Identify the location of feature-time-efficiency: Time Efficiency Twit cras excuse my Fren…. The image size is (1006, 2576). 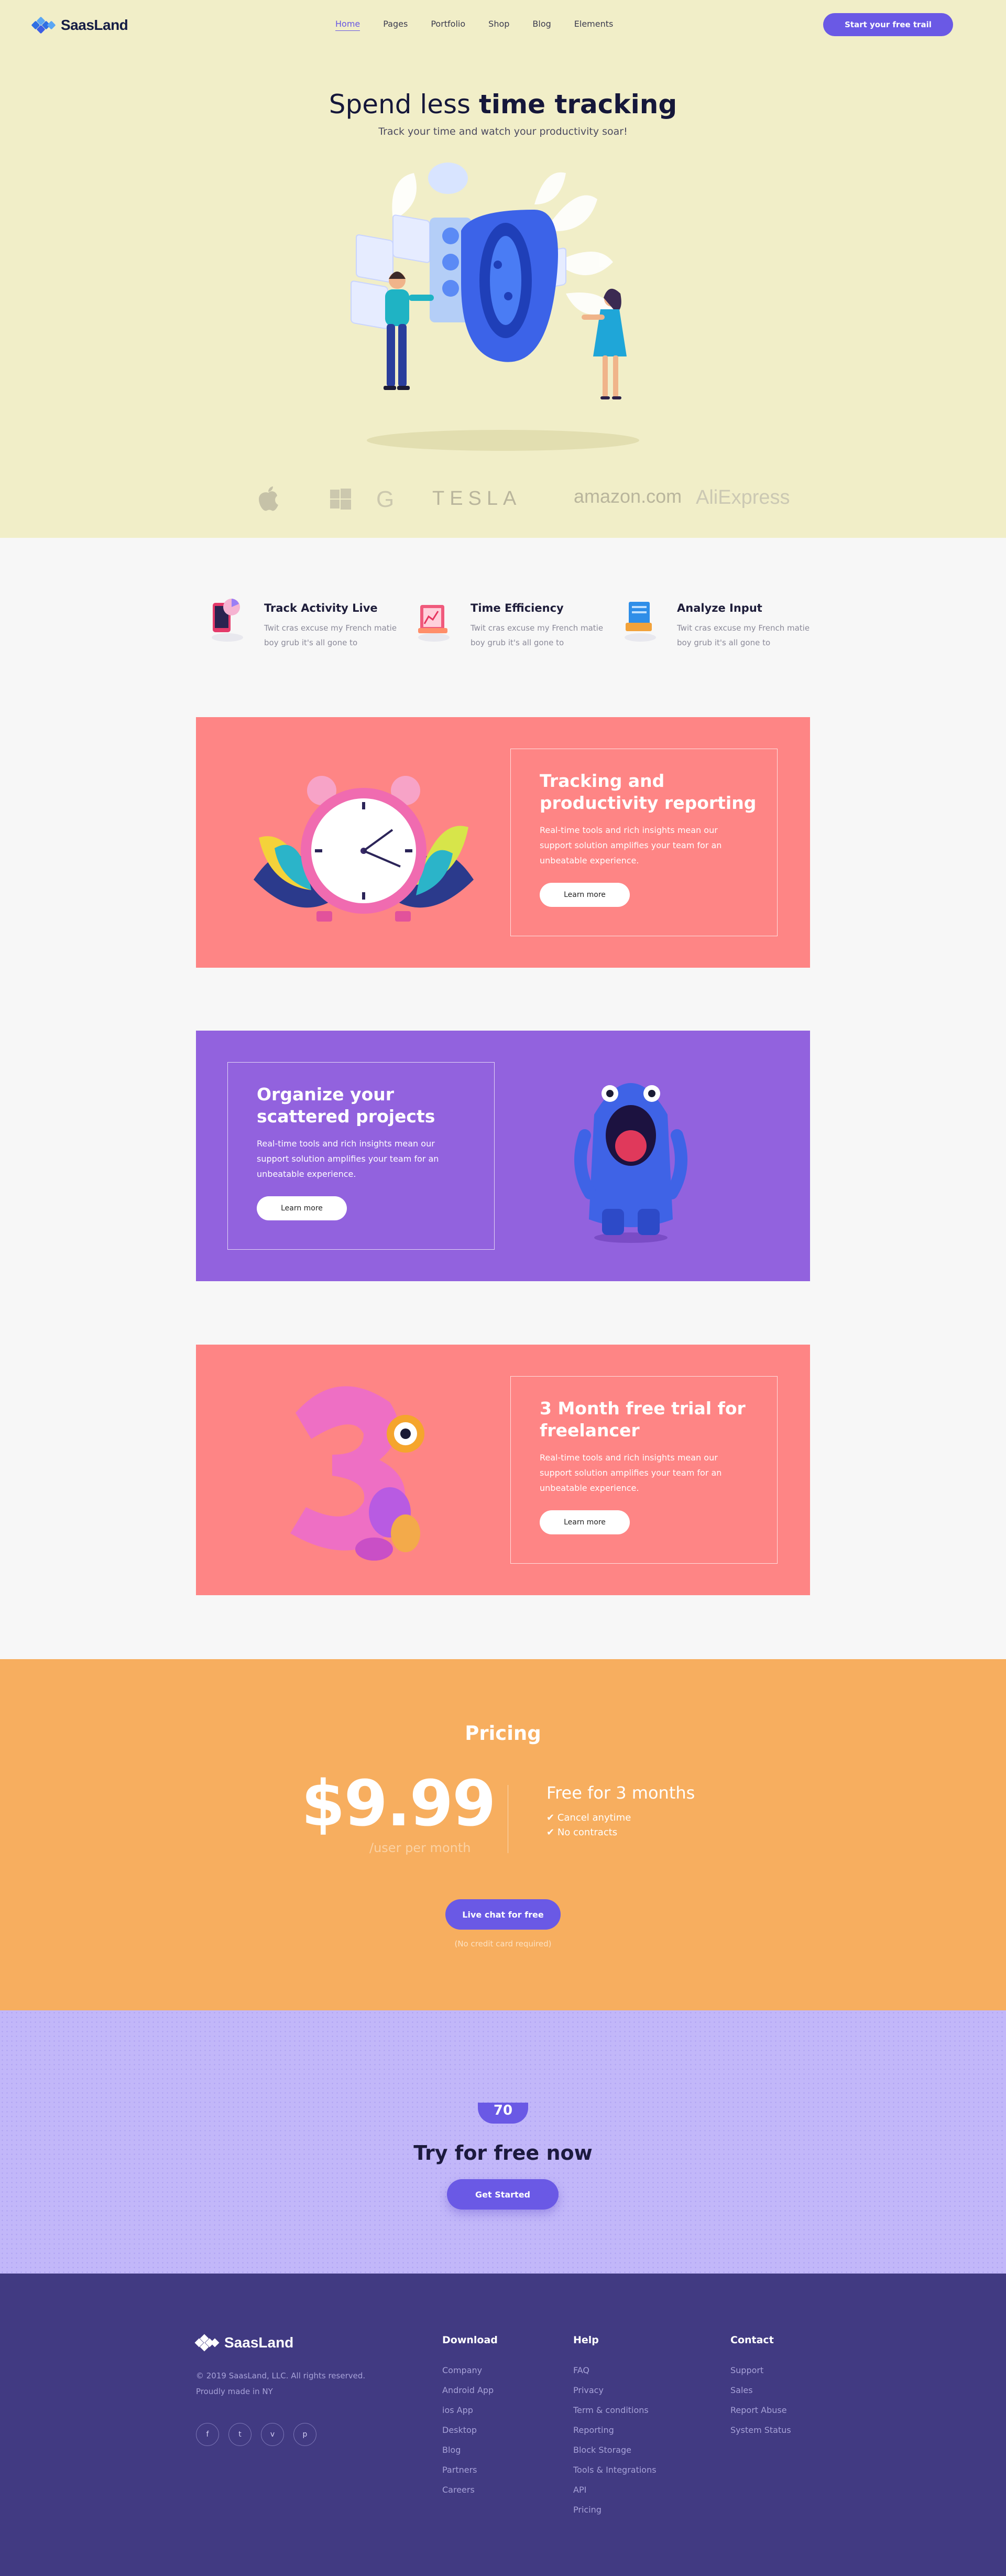
(512, 627).